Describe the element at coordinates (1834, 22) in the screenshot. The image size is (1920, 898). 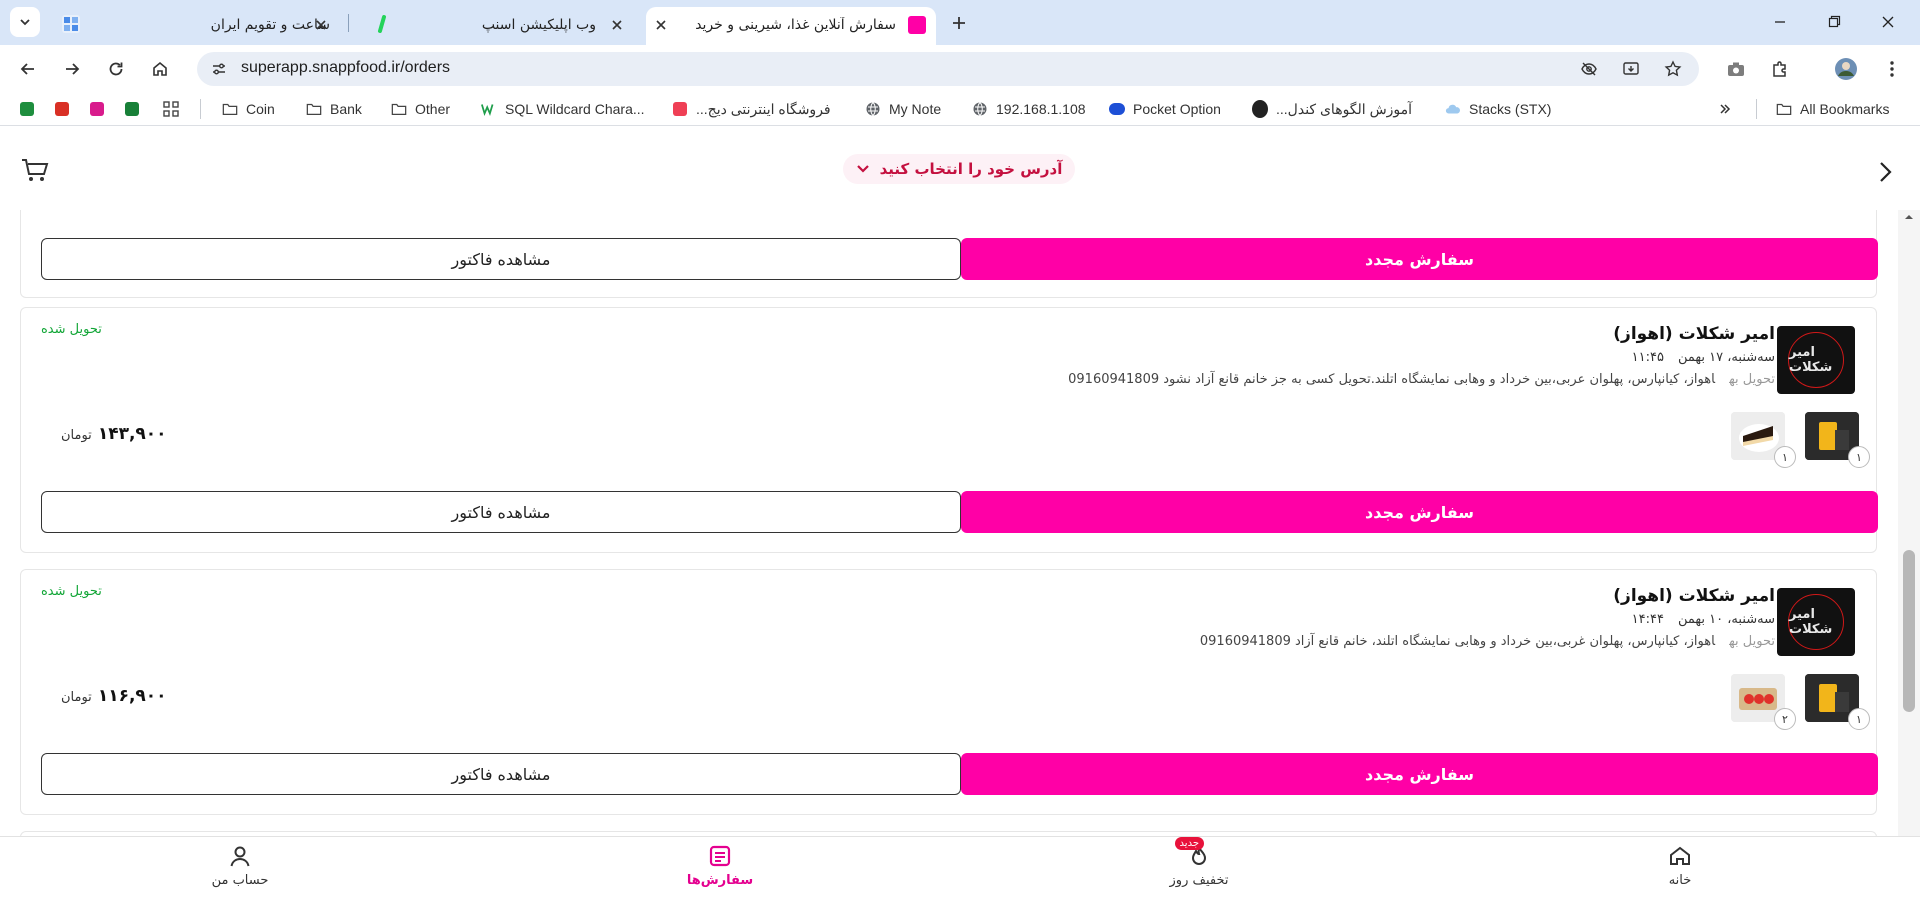
I see `maximize-button` at that location.